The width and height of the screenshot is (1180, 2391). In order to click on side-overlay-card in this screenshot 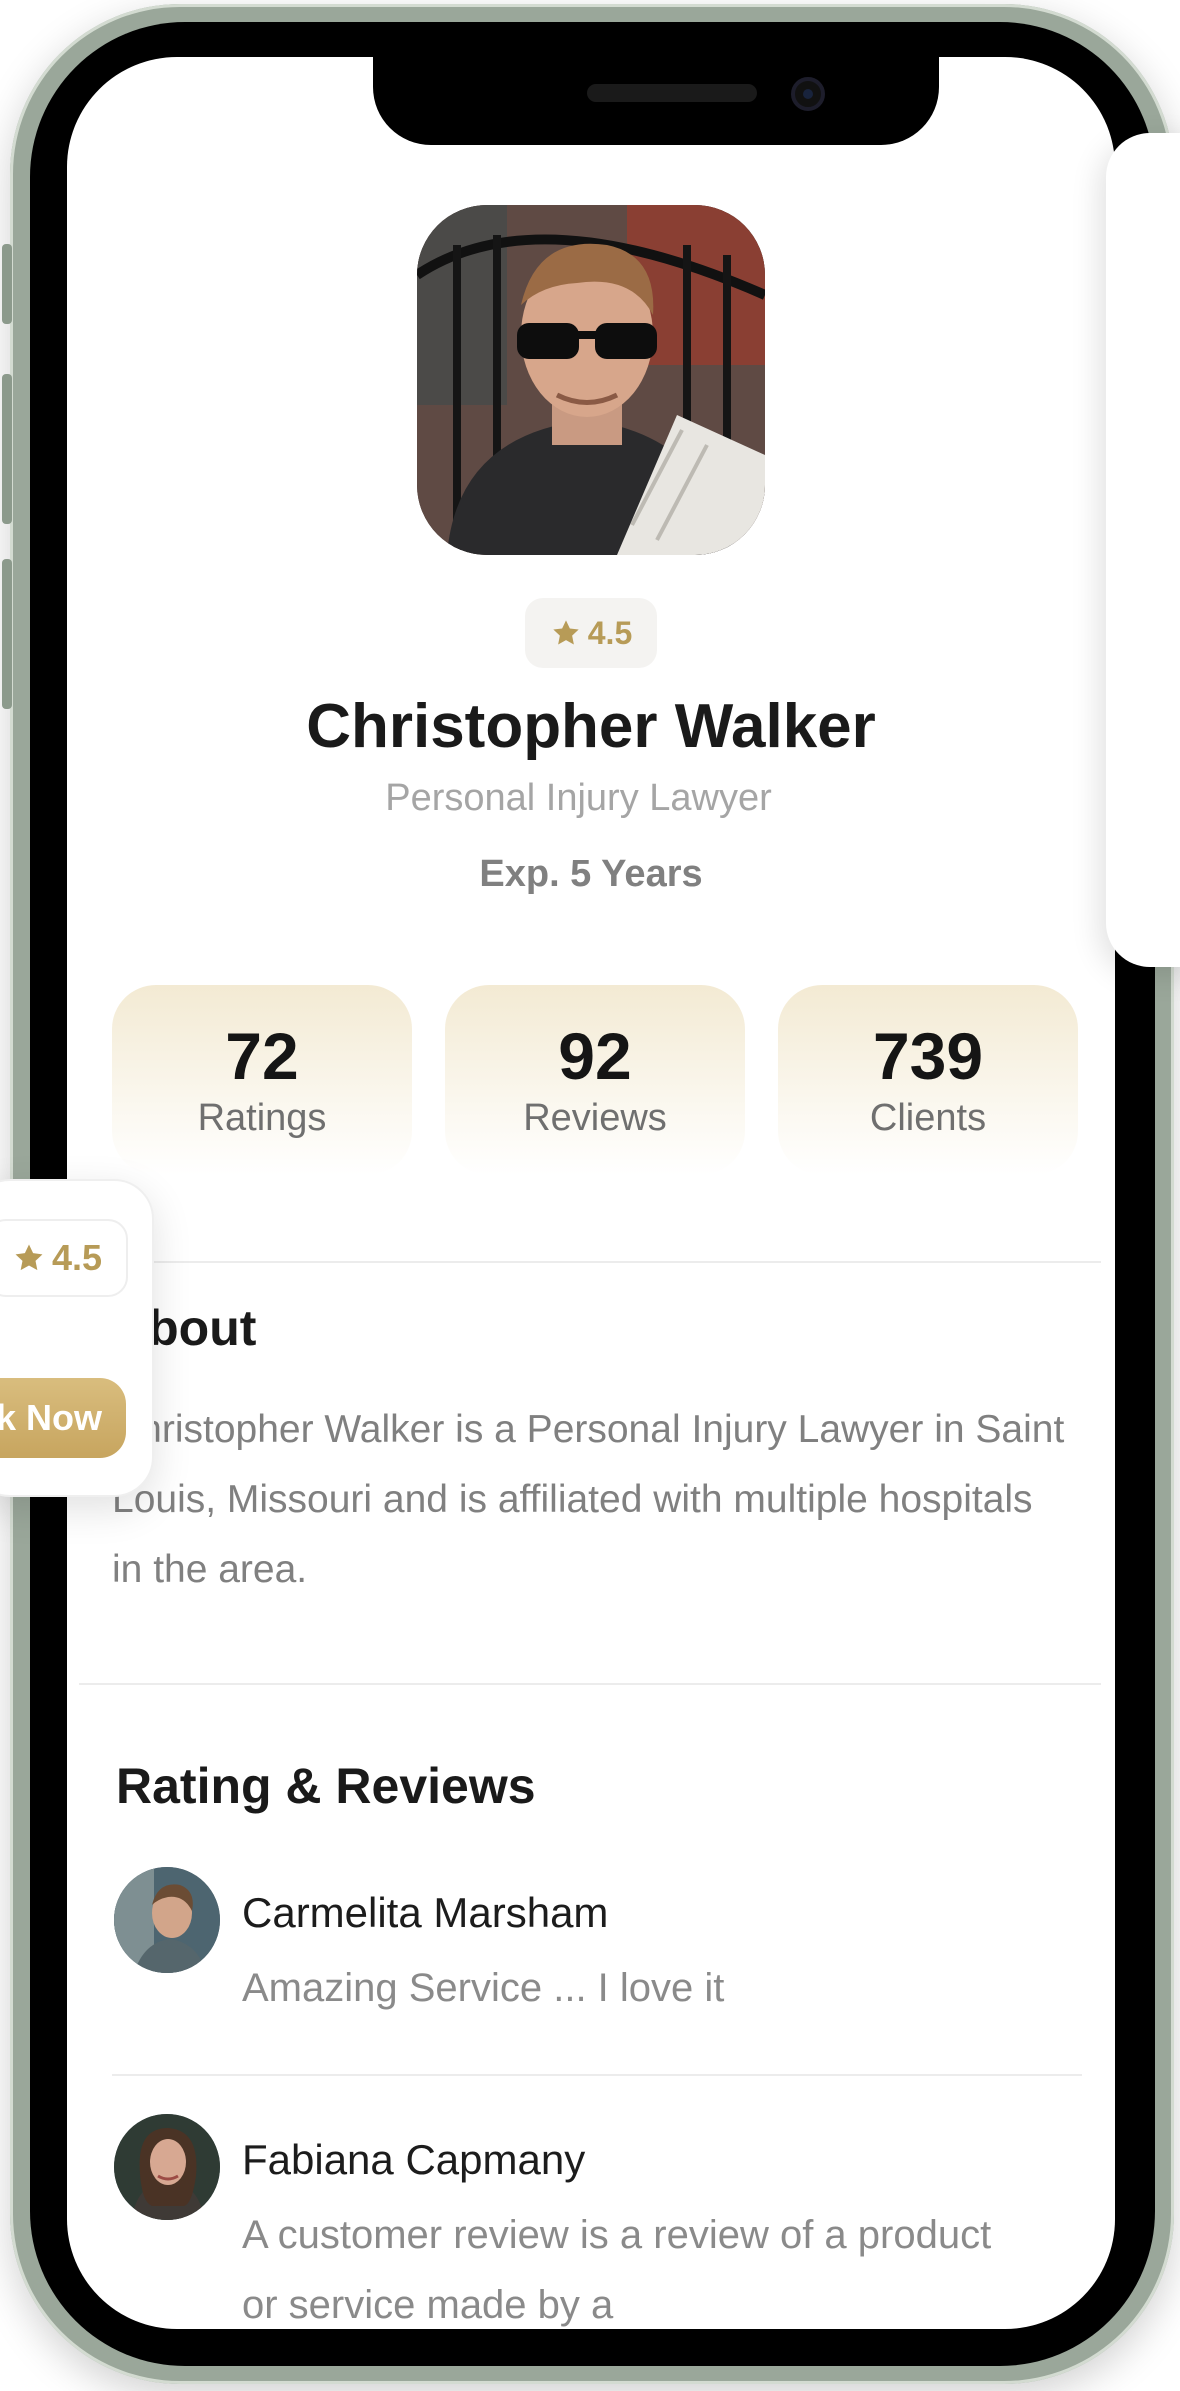, I will do `click(1143, 550)`.